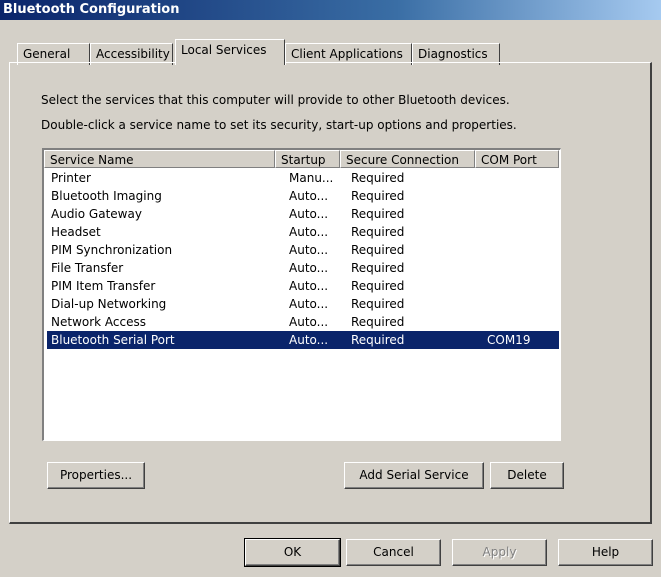  What do you see at coordinates (87, 268) in the screenshot?
I see `cell-service-name: File Transfer` at bounding box center [87, 268].